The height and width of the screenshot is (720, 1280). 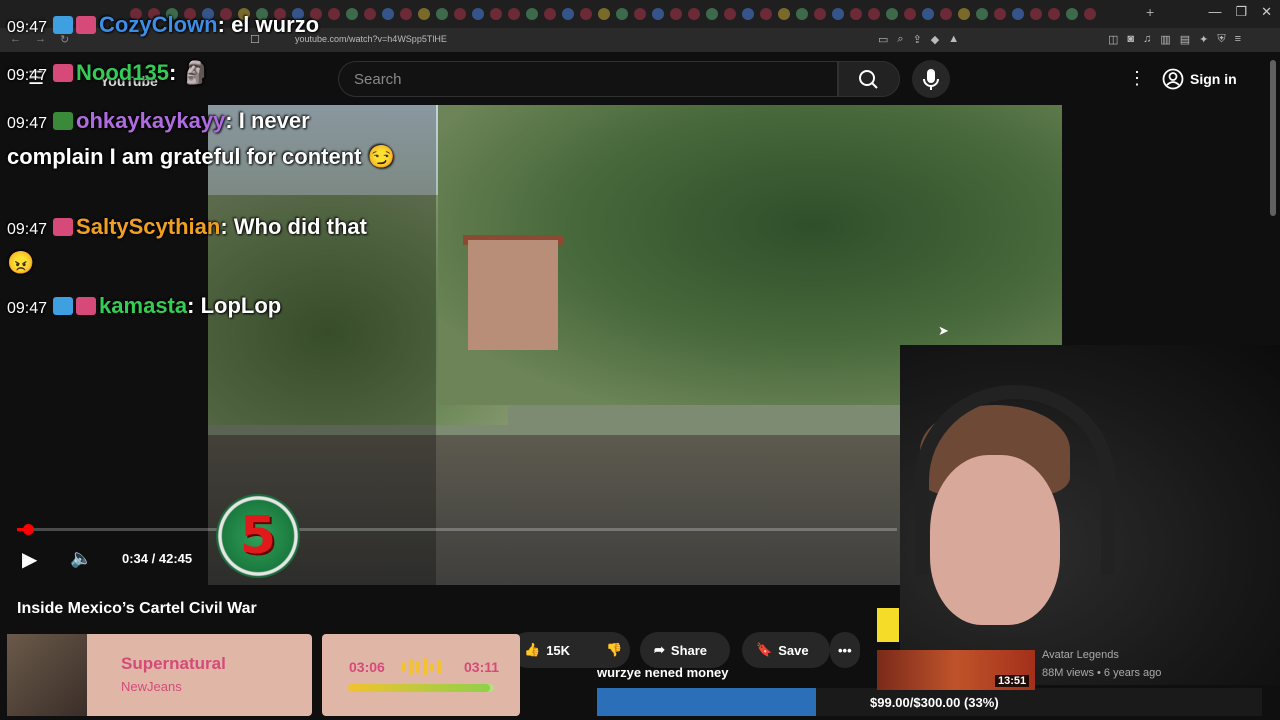 I want to click on microphone-icon, so click(x=931, y=79).